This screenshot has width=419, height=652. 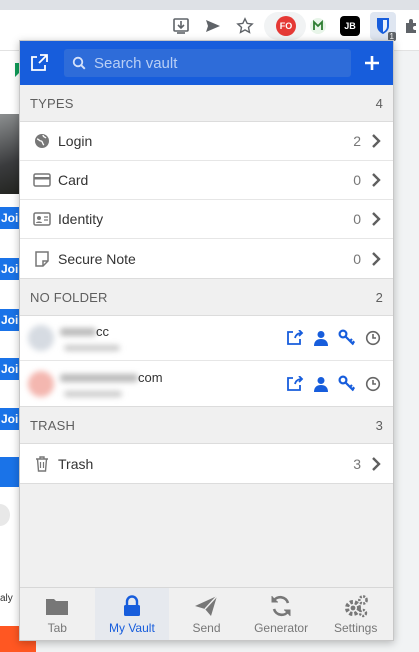 I want to click on vault-item-name-suffix: com, so click(x=150, y=377).